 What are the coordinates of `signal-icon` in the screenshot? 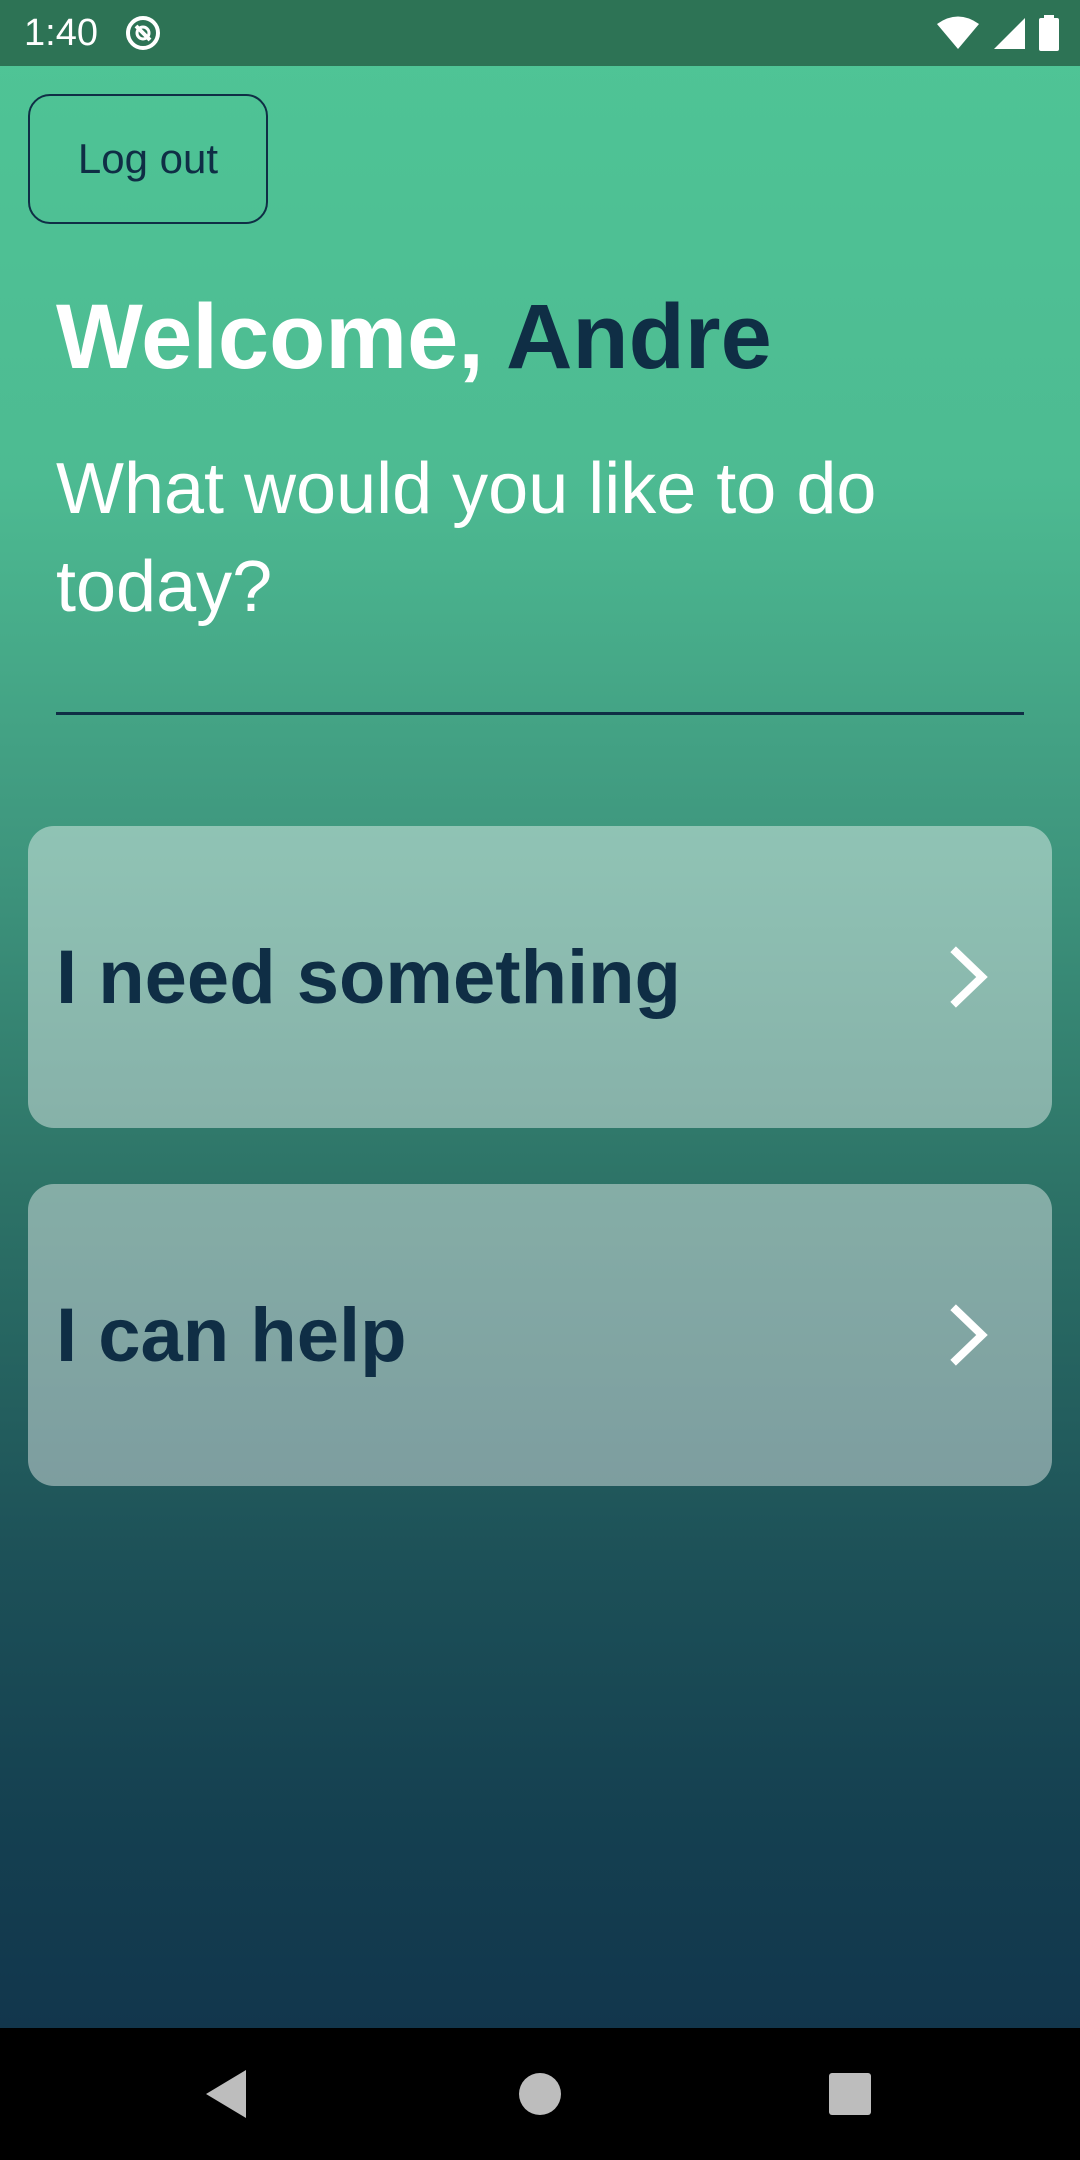 It's located at (1009, 33).